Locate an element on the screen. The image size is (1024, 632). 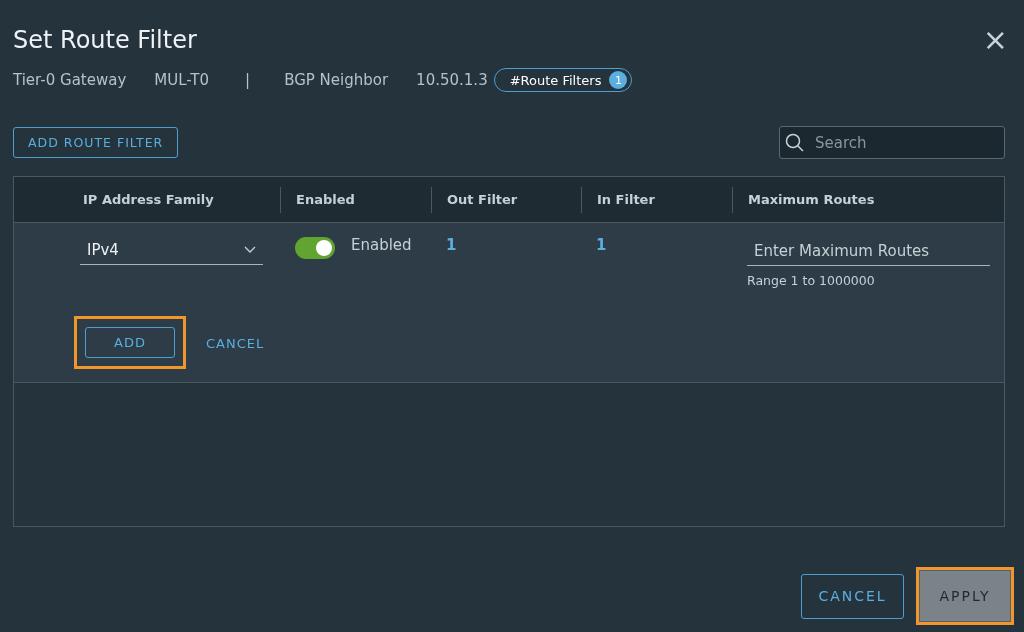
toggle-label: Enabled is located at coordinates (381, 245).